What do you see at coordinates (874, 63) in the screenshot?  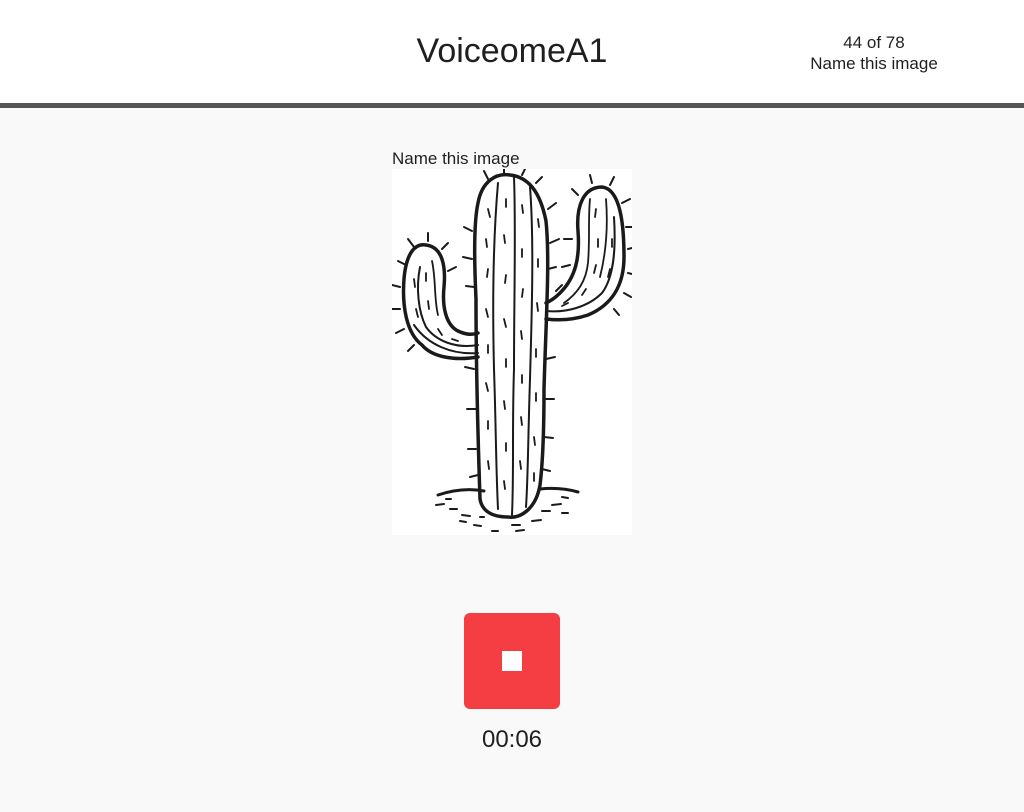 I see `task-name: Name this image` at bounding box center [874, 63].